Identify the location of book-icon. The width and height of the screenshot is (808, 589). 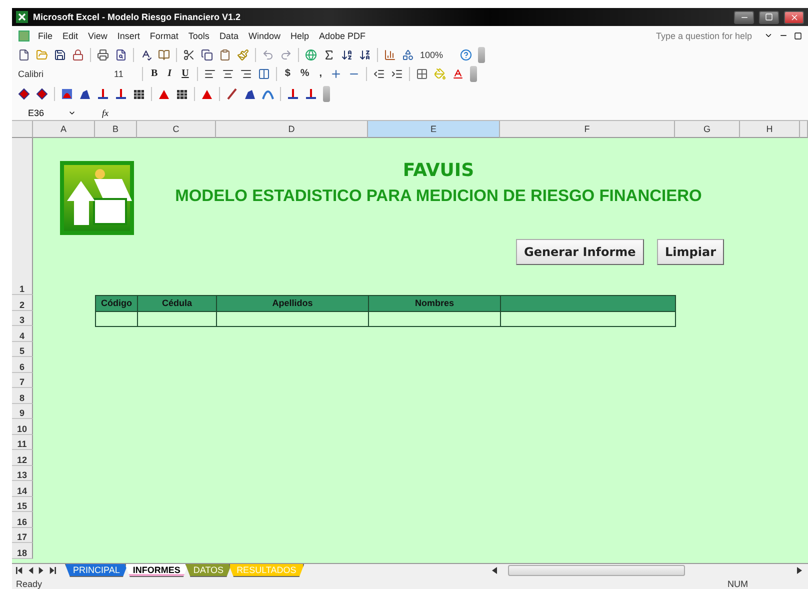
(164, 54).